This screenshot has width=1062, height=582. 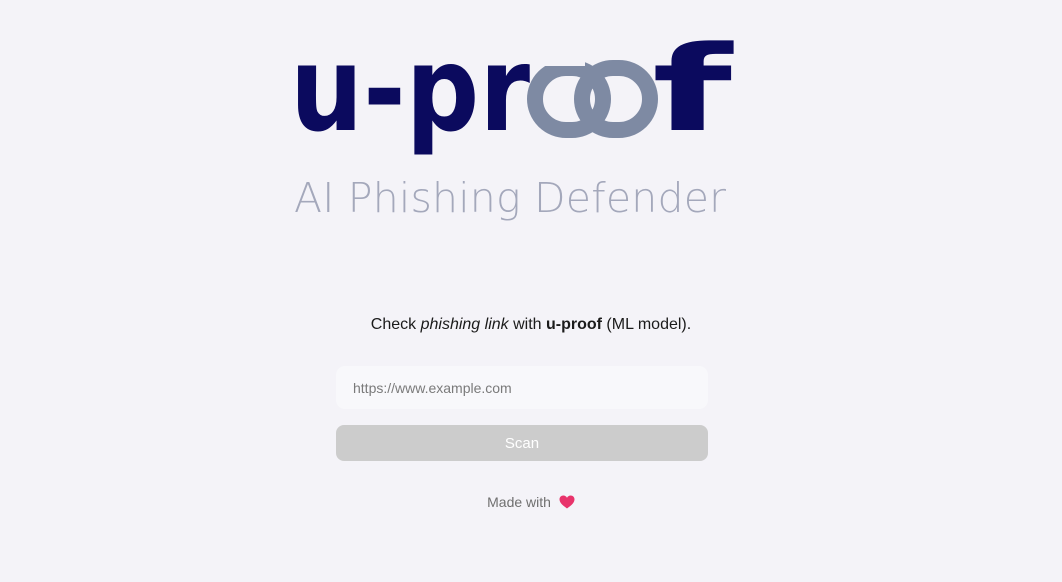 What do you see at coordinates (522, 443) in the screenshot?
I see `scan-button: Scan` at bounding box center [522, 443].